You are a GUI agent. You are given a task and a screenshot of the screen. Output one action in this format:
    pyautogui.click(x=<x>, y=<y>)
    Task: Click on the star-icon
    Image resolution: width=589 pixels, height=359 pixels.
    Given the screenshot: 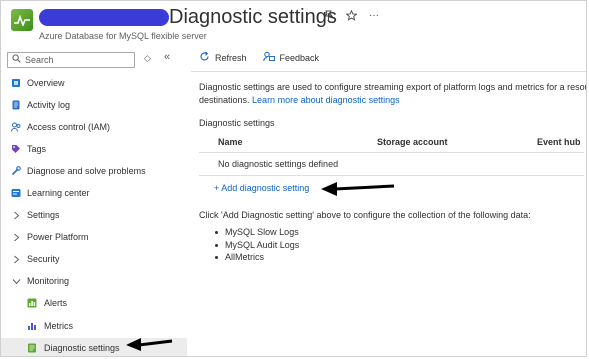 What is the action you would take?
    pyautogui.click(x=351, y=16)
    